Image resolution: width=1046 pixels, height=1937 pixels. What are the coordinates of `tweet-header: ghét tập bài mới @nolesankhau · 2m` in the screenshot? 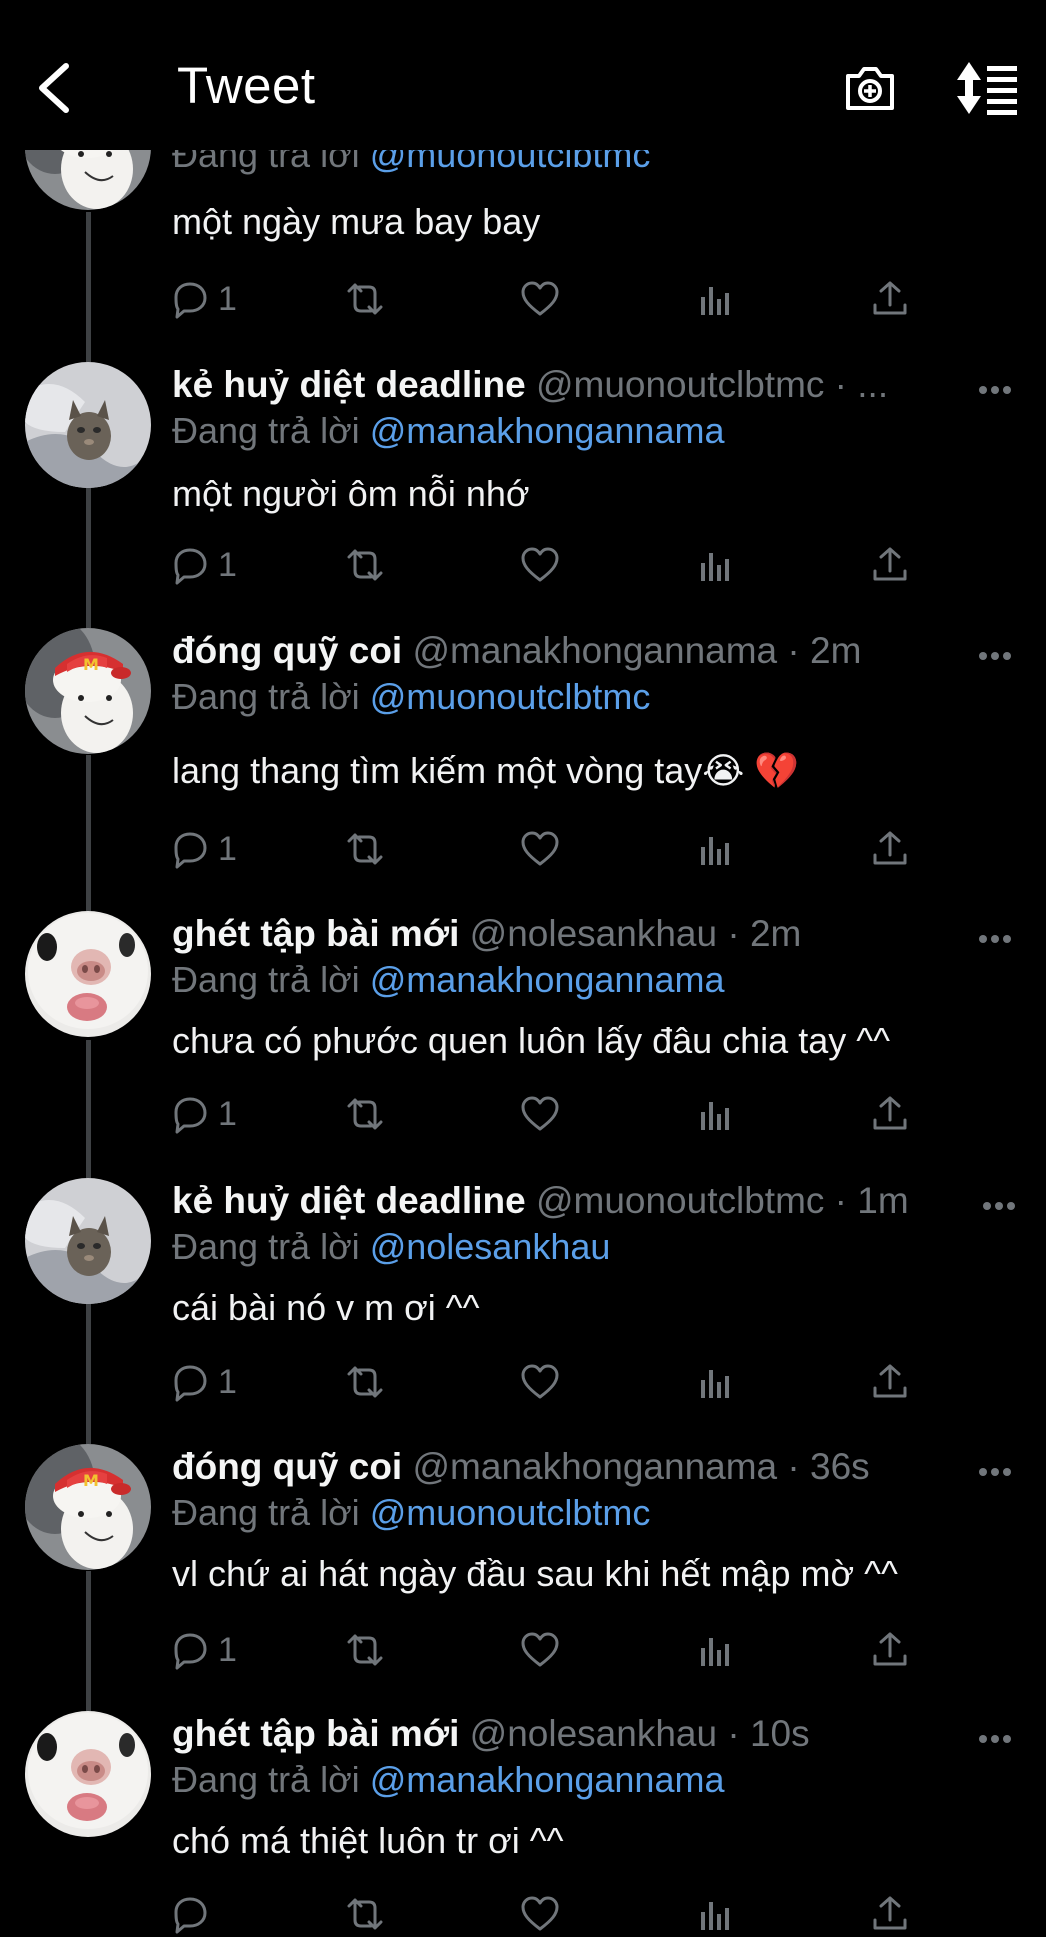 It's located at (486, 934).